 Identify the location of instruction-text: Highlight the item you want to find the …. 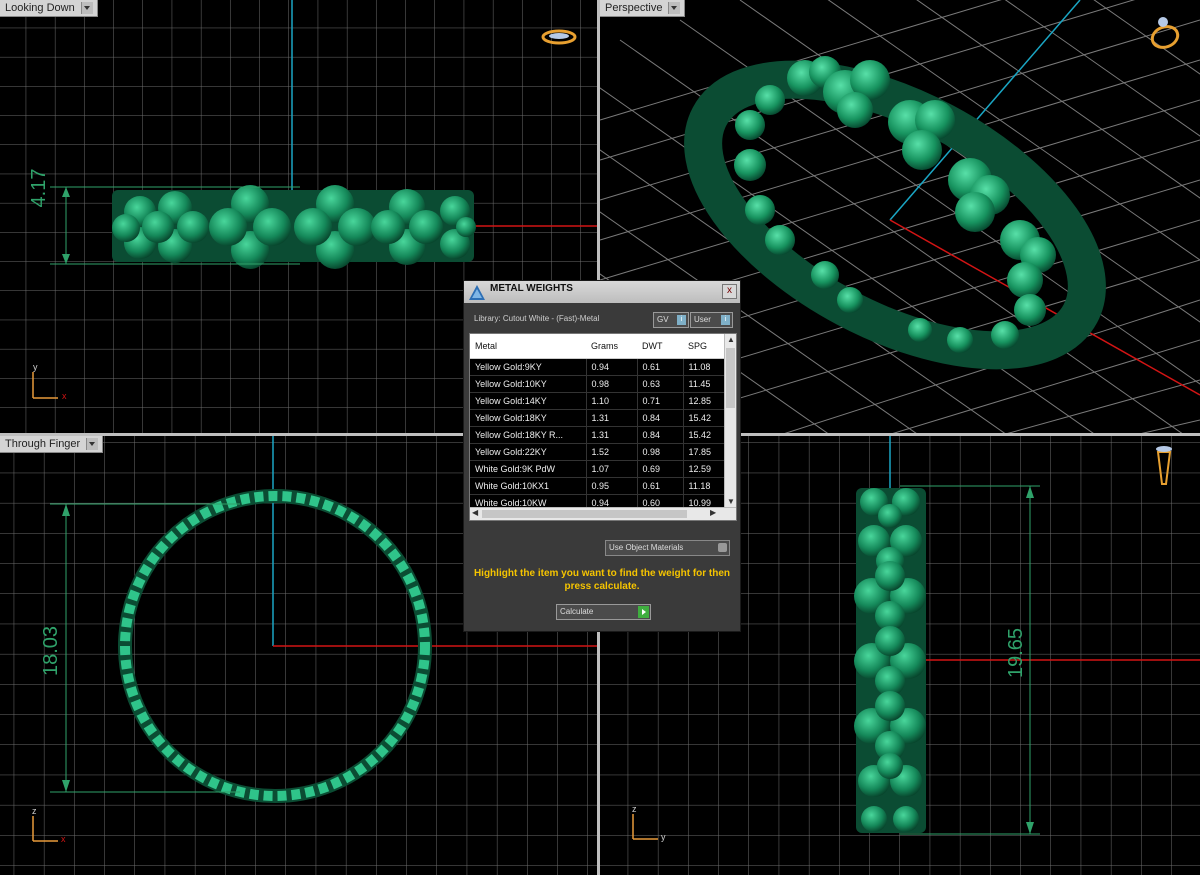
(602, 580).